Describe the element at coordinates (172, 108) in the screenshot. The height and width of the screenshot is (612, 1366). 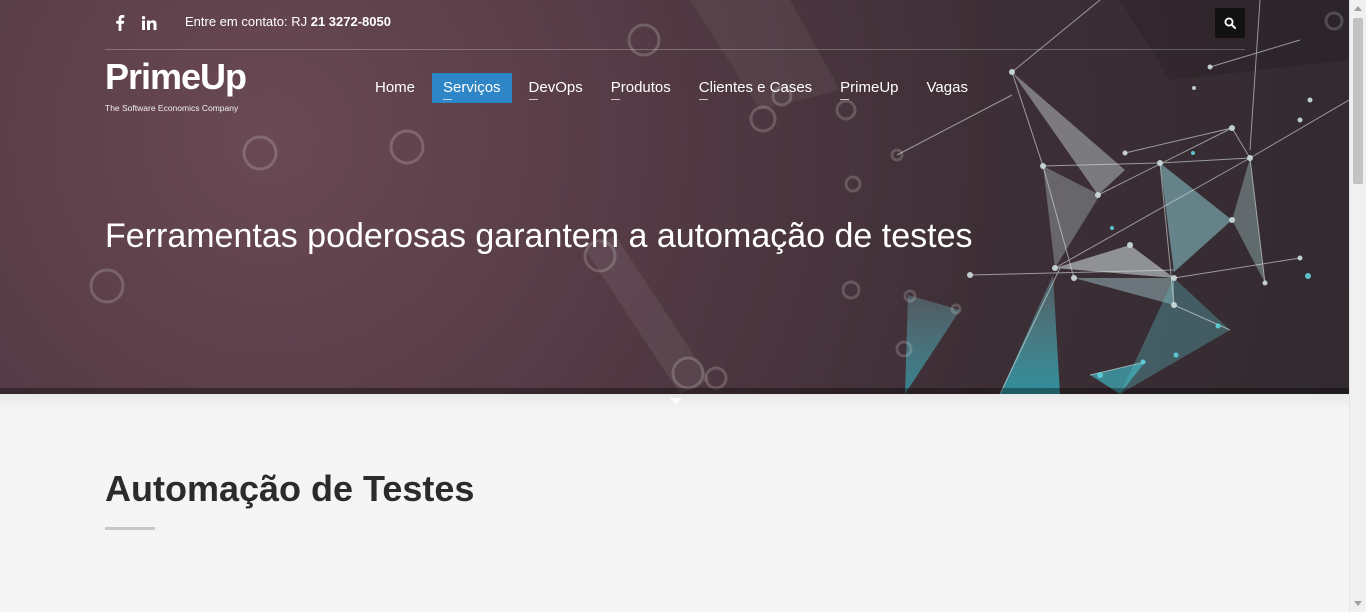
I see `logo-tagline: The Software Economics Company` at that location.